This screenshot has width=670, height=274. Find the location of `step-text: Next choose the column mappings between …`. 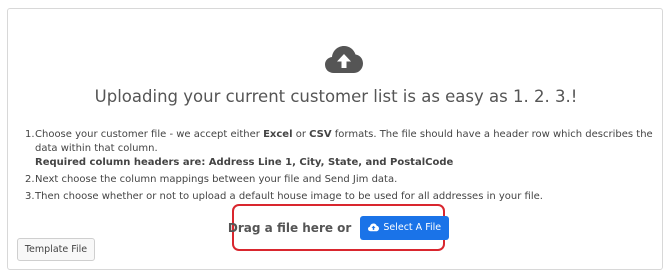

step-text: Next choose the column mappings between … is located at coordinates (216, 179).